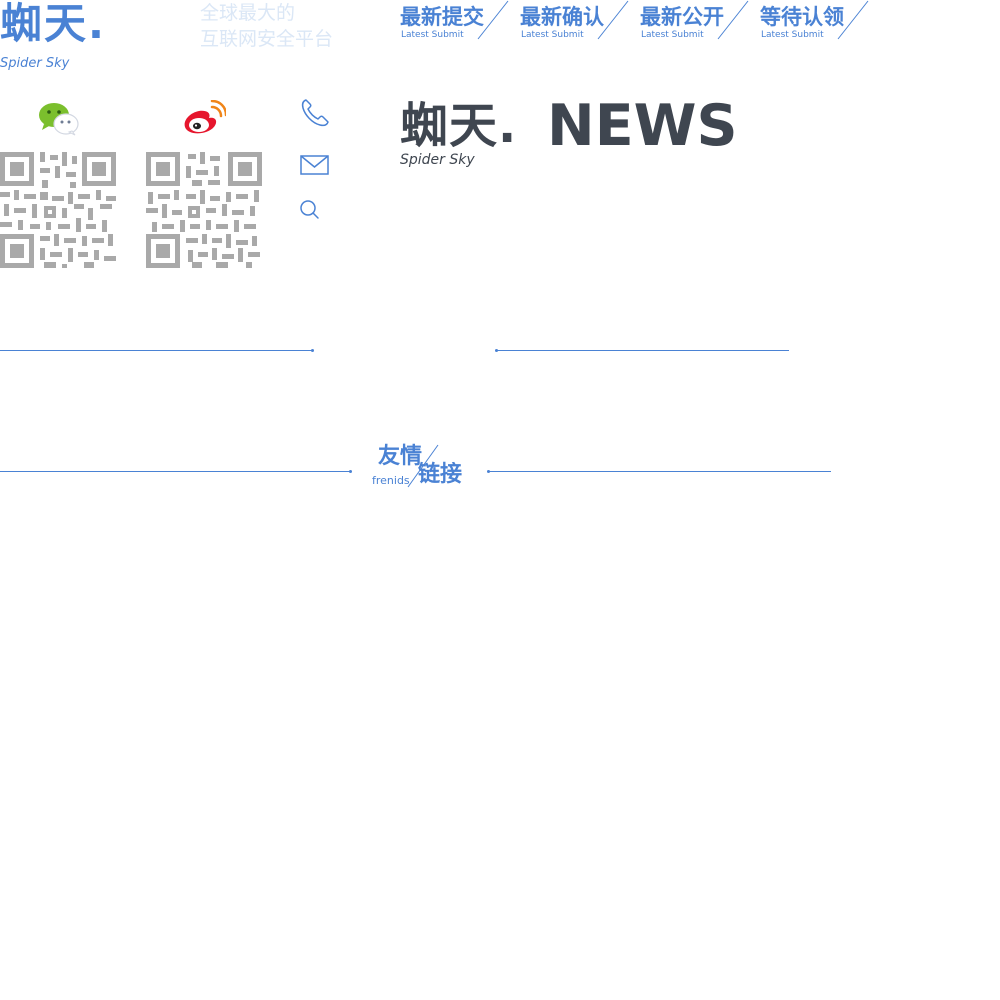 The height and width of the screenshot is (1000, 1000). What do you see at coordinates (315, 165) in the screenshot?
I see `mail-icon` at bounding box center [315, 165].